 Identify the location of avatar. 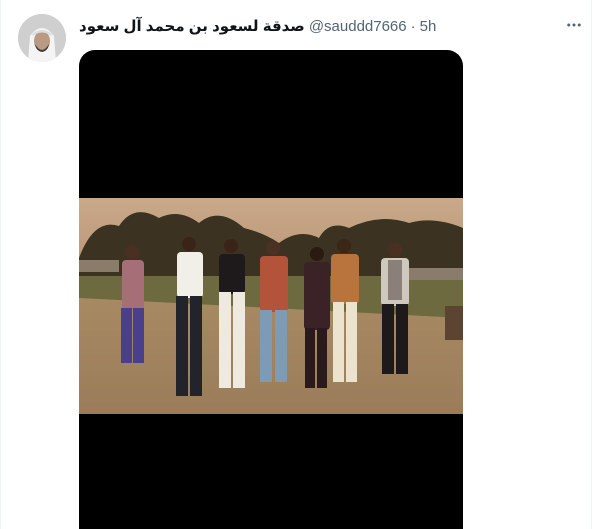
(42, 38).